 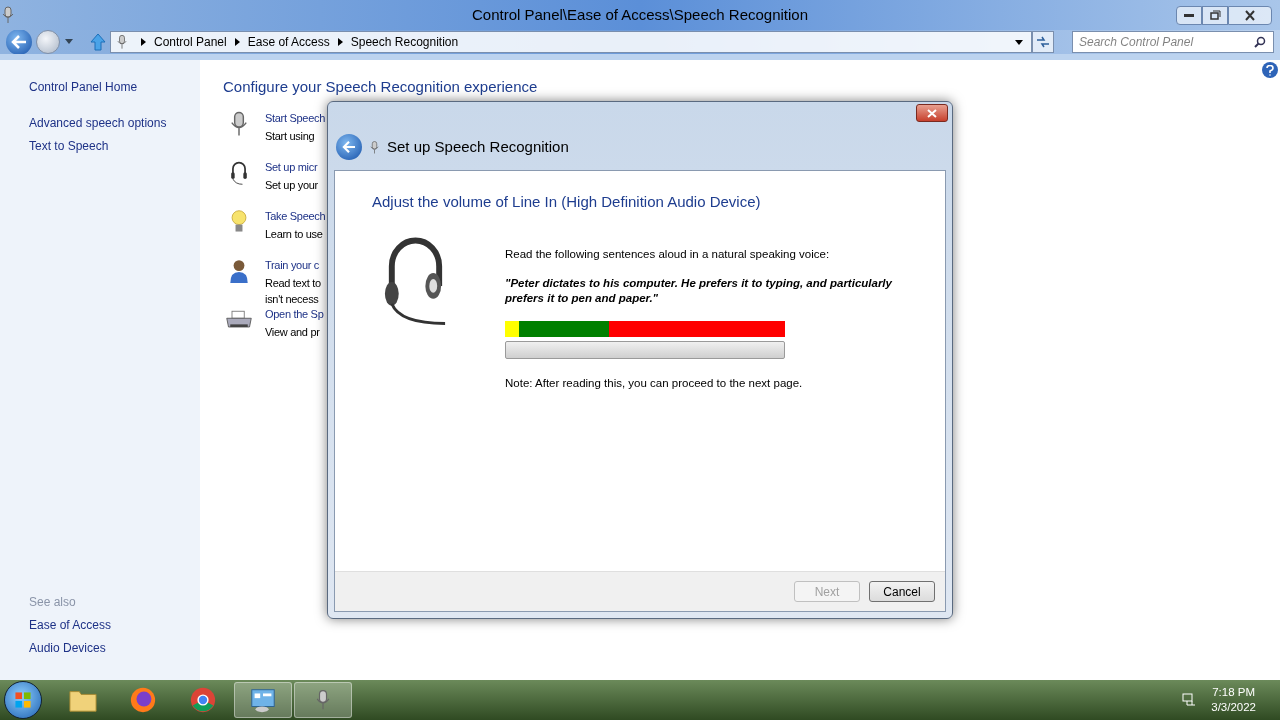 What do you see at coordinates (114, 123) in the screenshot?
I see `sidebar-link: Advanced speech options` at bounding box center [114, 123].